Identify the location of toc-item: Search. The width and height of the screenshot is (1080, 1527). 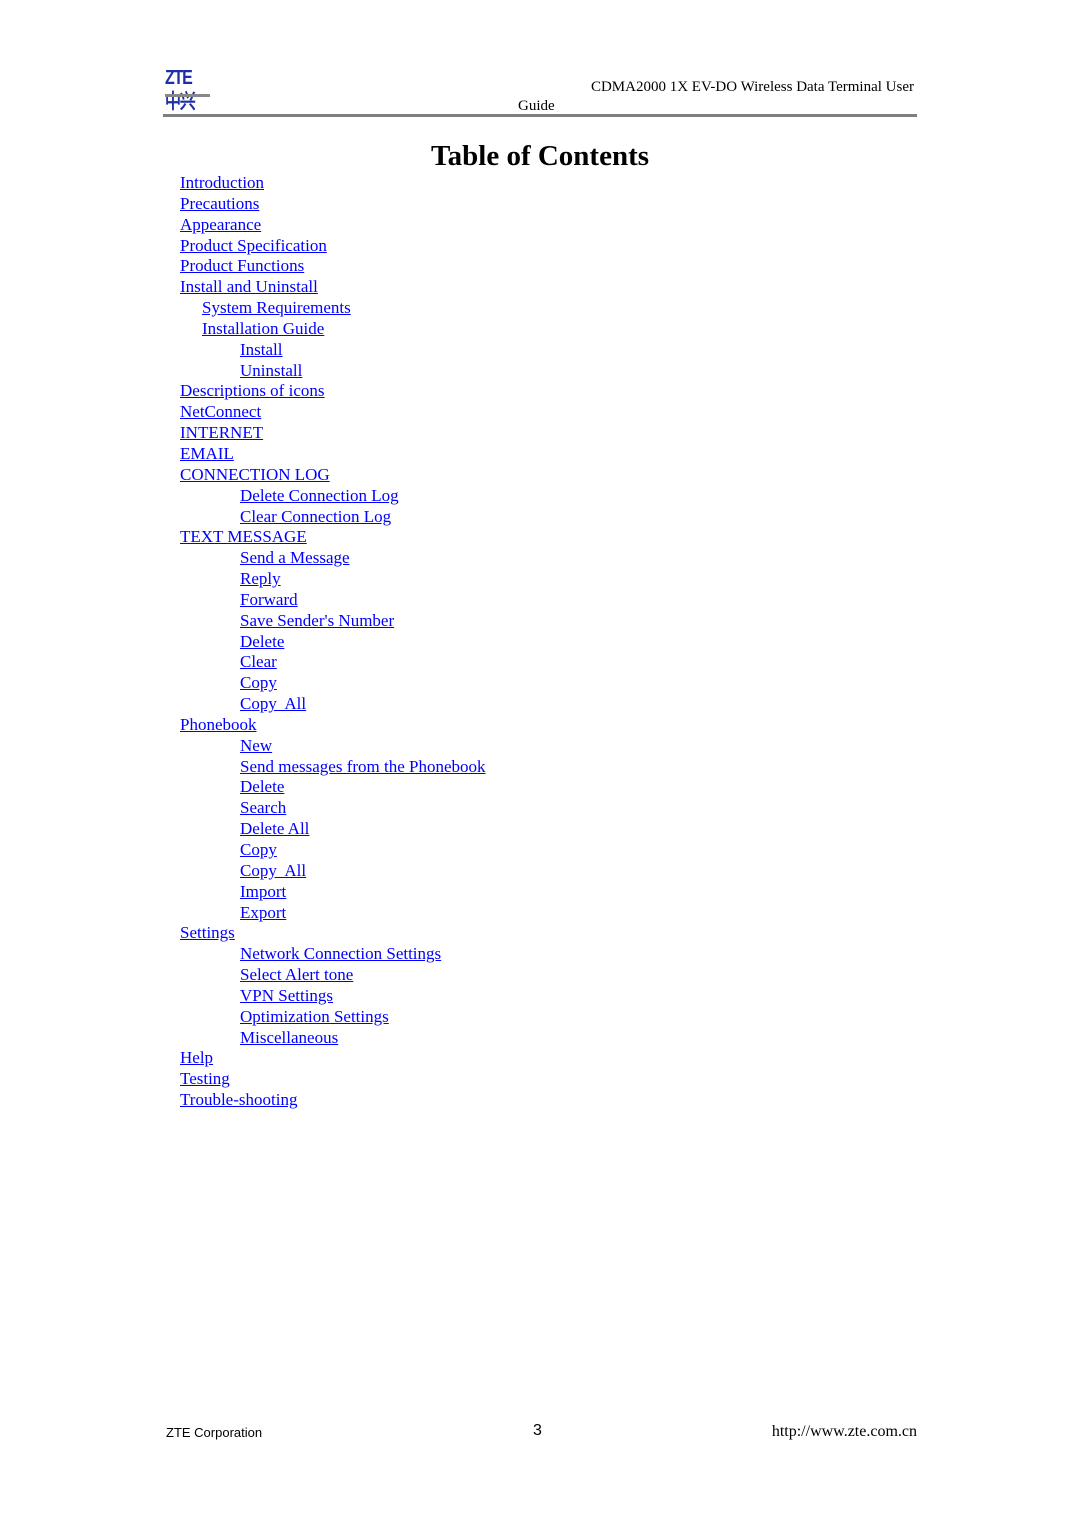
(333, 807).